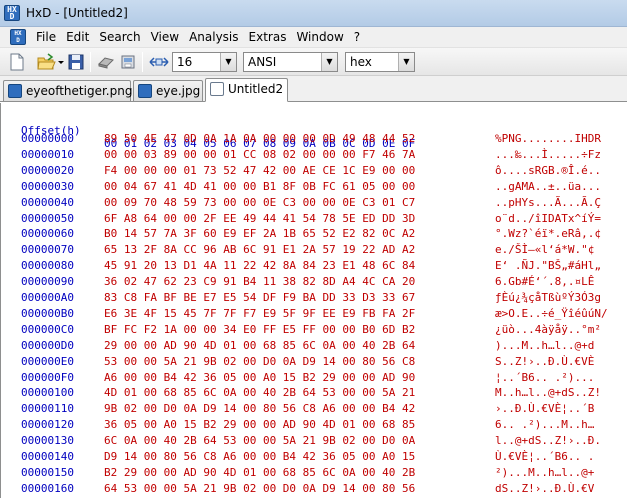 This screenshot has width=627, height=498. Describe the element at coordinates (47, 393) in the screenshot. I see `row-offset: 00000100` at that location.